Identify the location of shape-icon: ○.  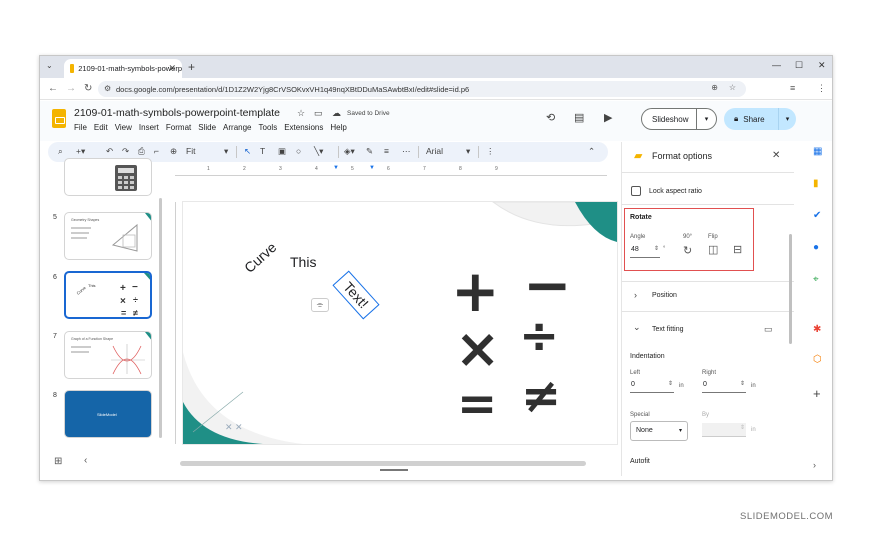
(298, 151).